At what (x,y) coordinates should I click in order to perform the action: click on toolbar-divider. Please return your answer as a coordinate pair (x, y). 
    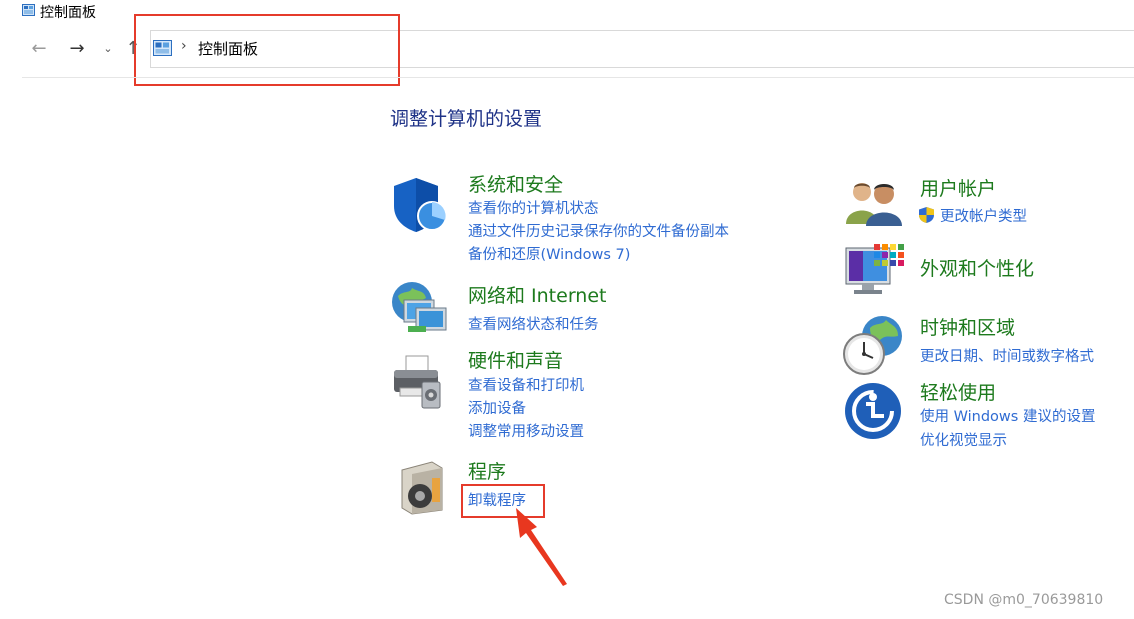
    Looking at the image, I should click on (578, 77).